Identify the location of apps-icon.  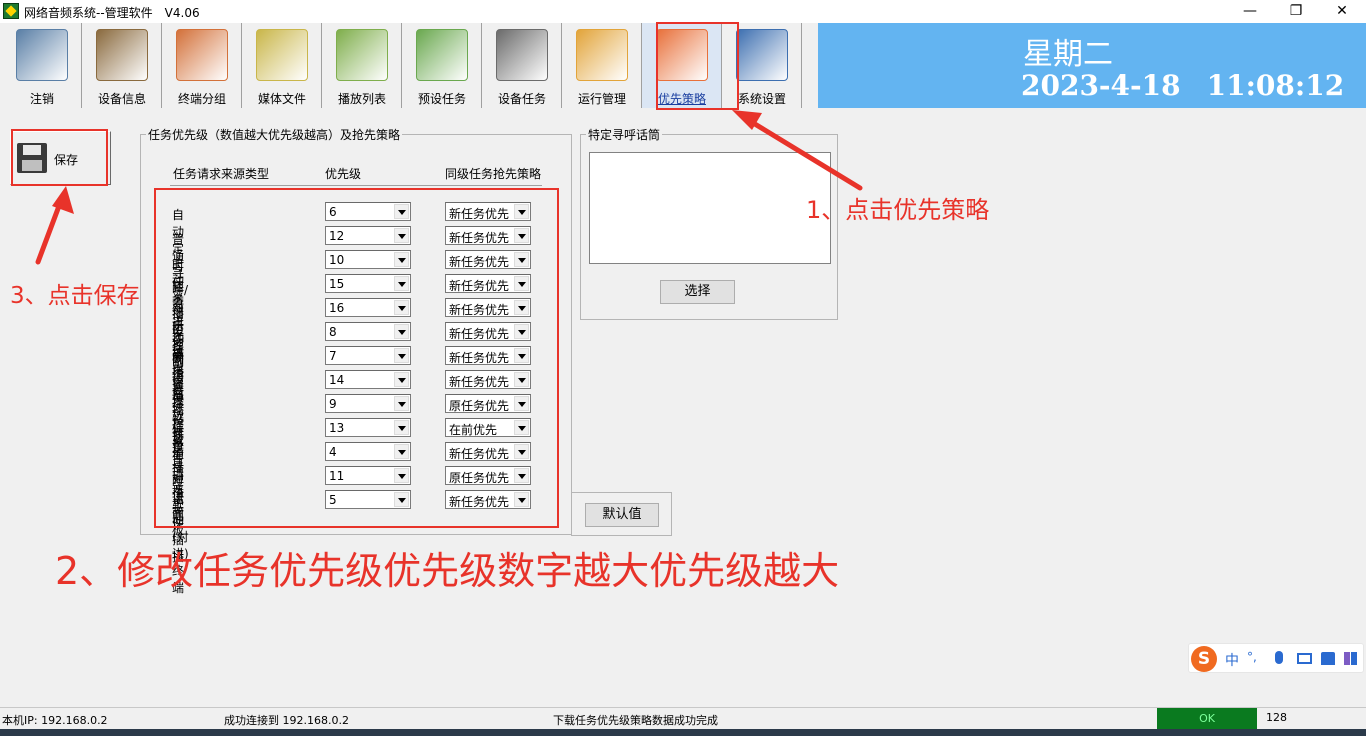
(1350, 658).